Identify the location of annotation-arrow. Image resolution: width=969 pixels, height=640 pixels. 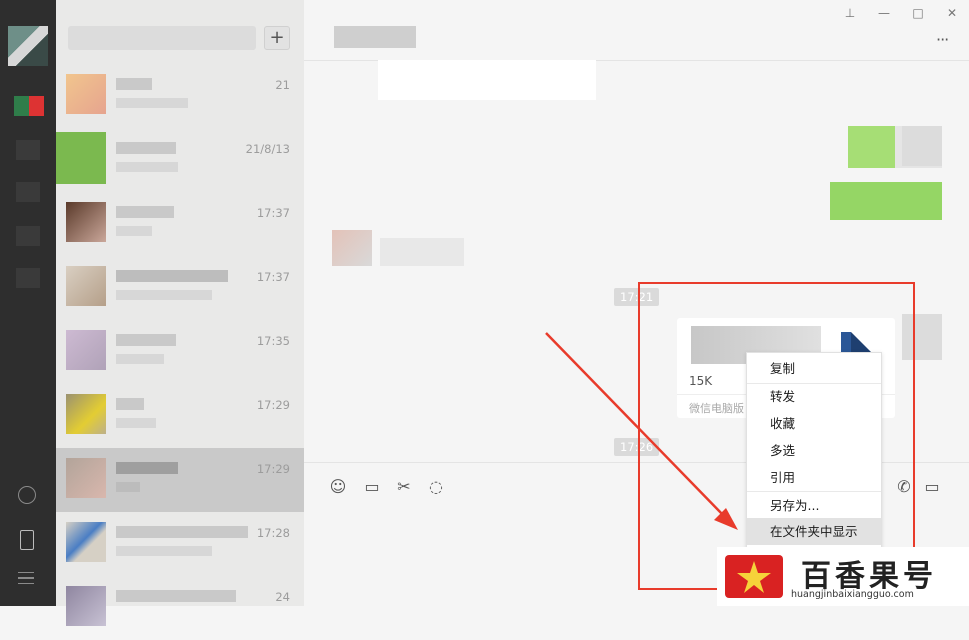
(641, 431).